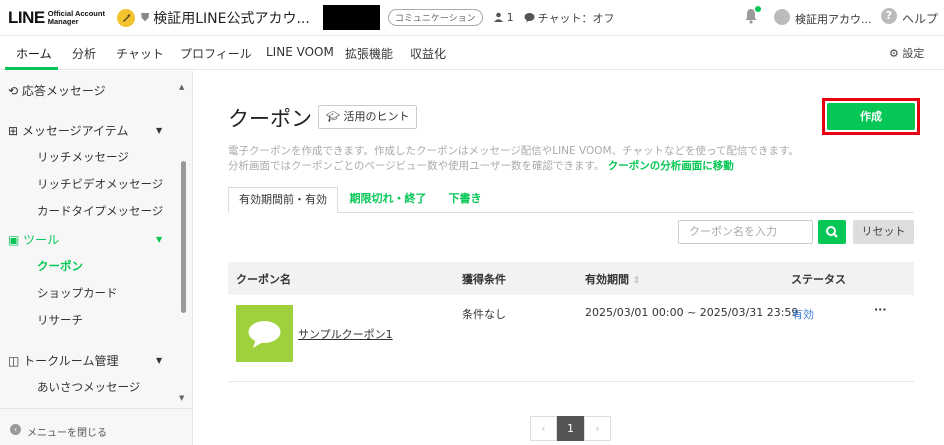  Describe the element at coordinates (894, 53) in the screenshot. I see `gear-icon: ⚙` at that location.